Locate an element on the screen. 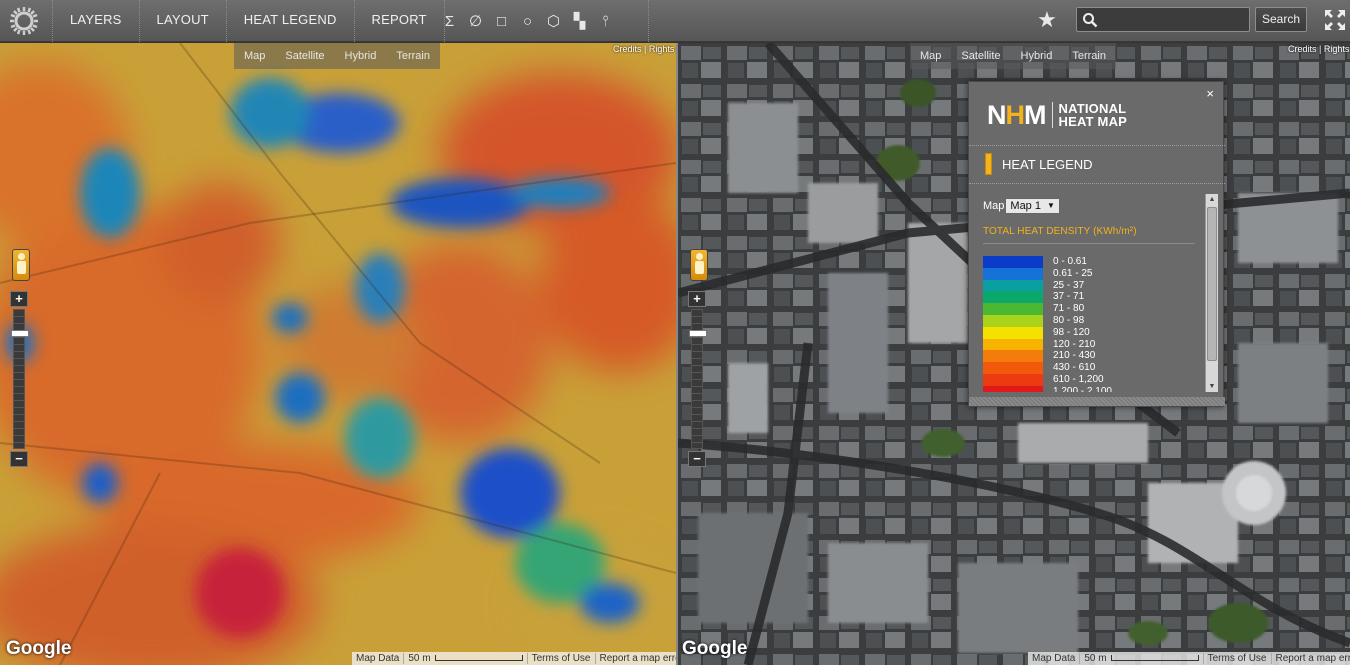  menu-layout: LAYOUT is located at coordinates (183, 21).